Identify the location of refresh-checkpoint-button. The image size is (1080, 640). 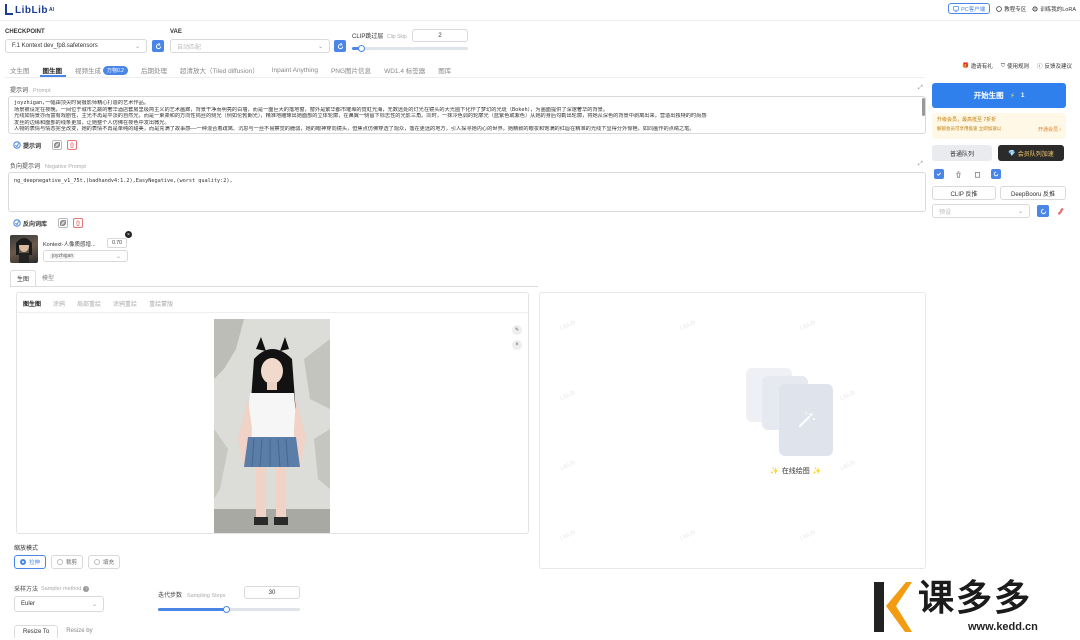
(158, 46).